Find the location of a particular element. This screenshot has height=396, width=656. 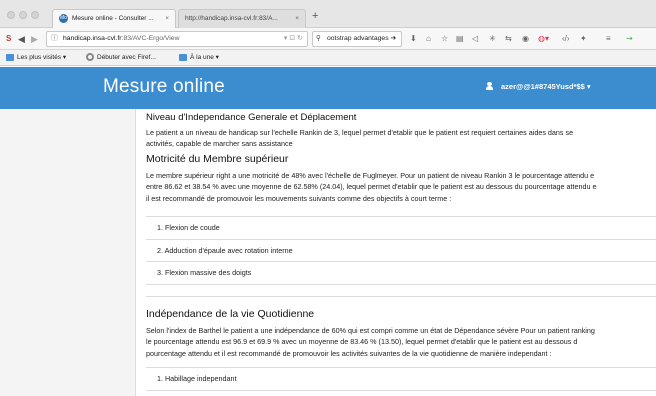

back-arrow-icon: ◀ is located at coordinates (21, 39).